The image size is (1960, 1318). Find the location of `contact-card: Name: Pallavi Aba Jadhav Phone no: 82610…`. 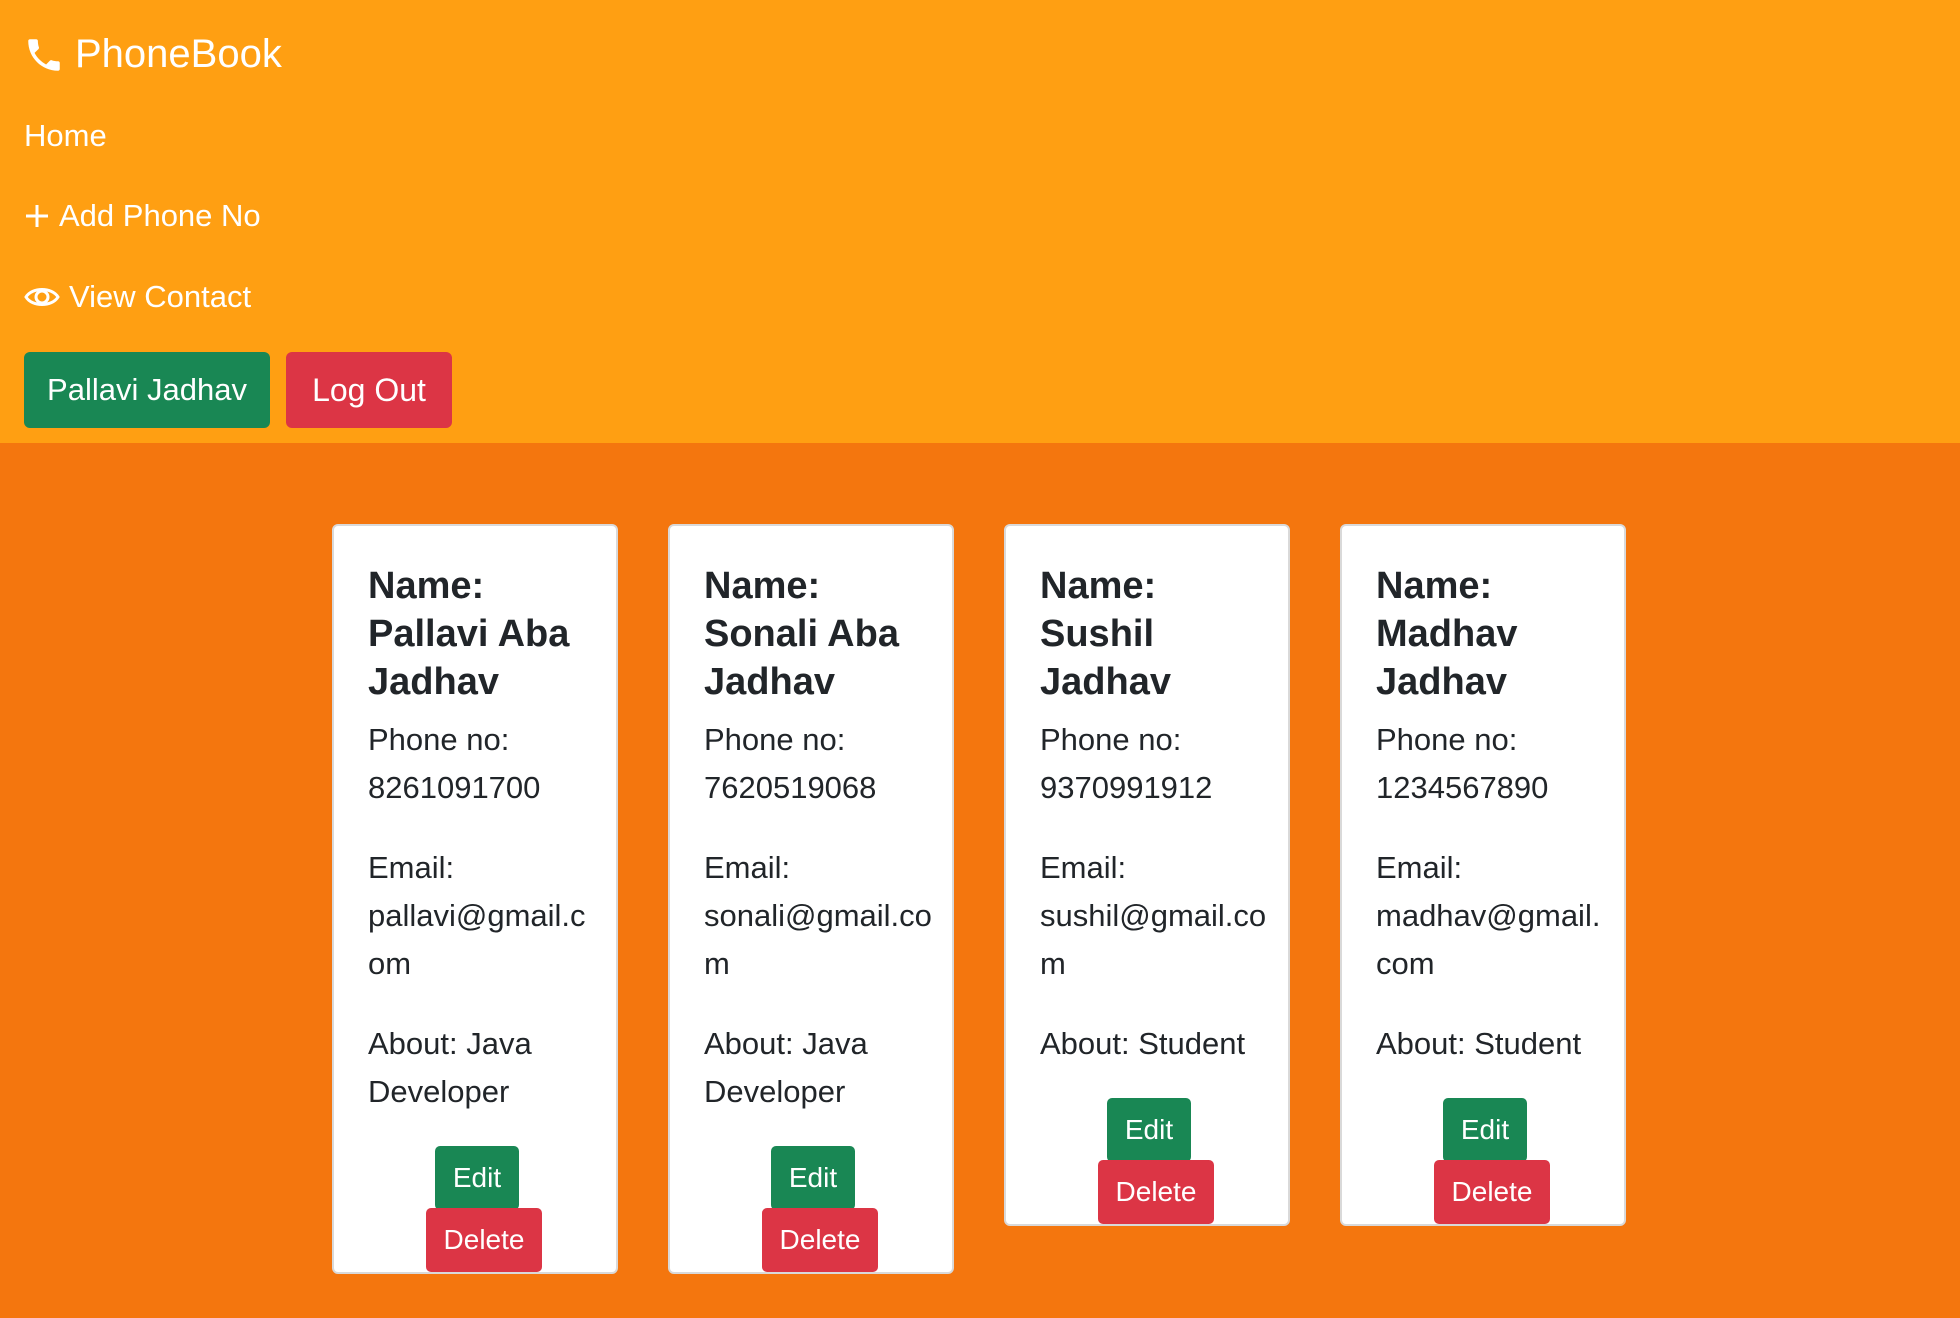

contact-card: Name: Pallavi Aba Jadhav Phone no: 82610… is located at coordinates (475, 899).